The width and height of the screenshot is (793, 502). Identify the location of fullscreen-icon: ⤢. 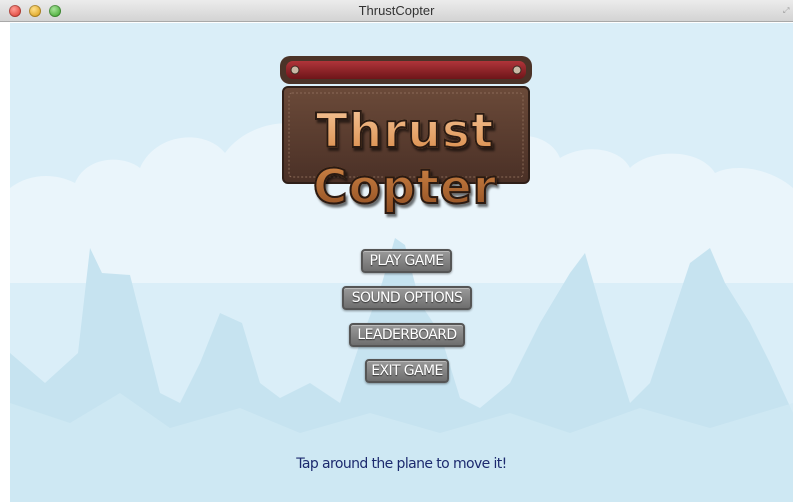
(787, 11).